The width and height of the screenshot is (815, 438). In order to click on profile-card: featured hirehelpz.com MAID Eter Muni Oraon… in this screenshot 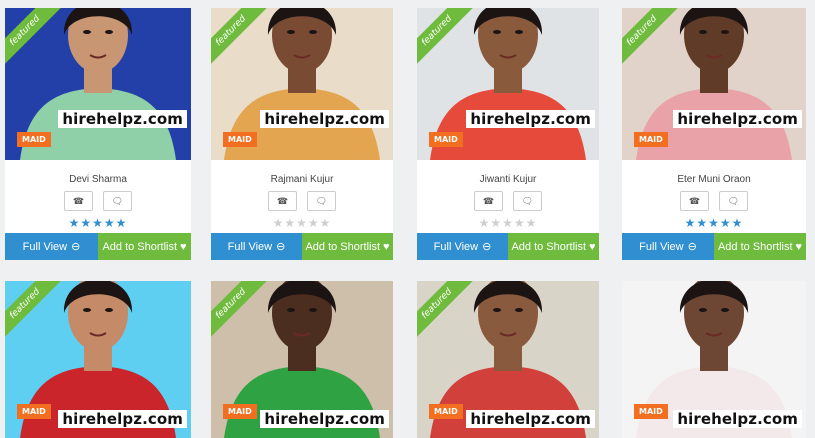, I will do `click(714, 134)`.